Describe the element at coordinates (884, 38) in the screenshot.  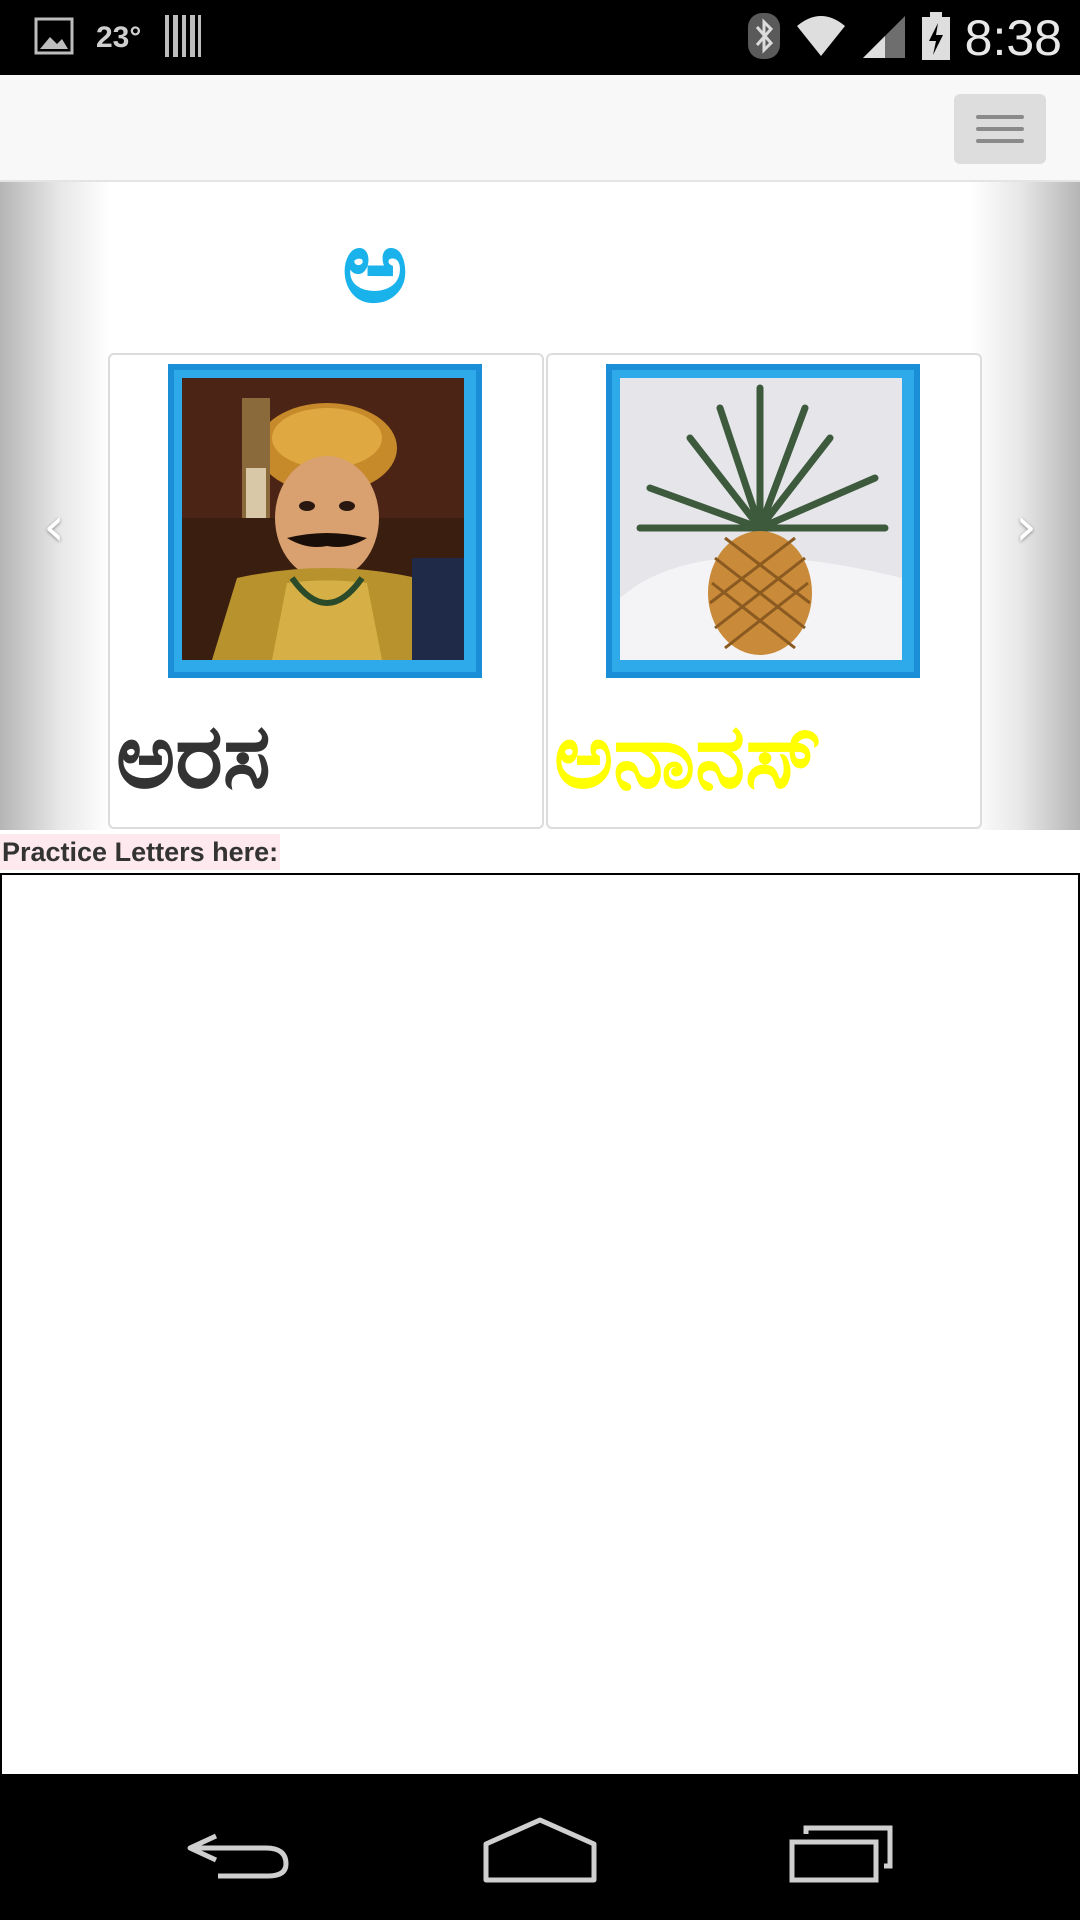
I see `signal-icon` at that location.